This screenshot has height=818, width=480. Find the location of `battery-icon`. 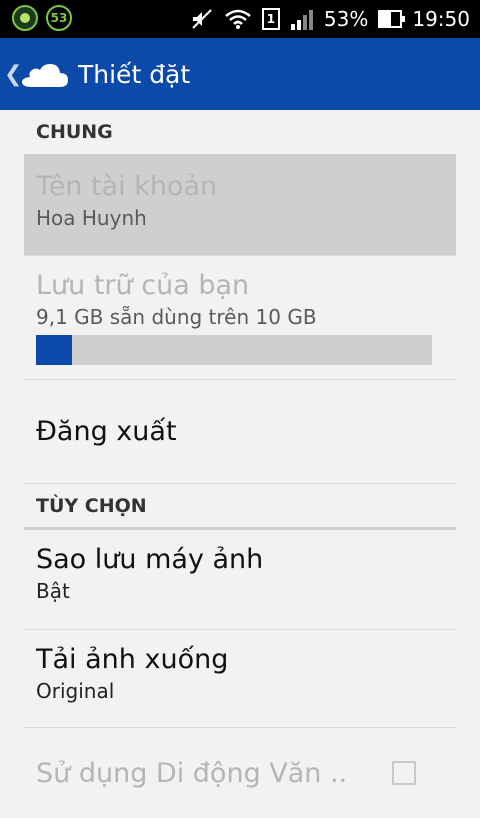

battery-icon is located at coordinates (392, 19).